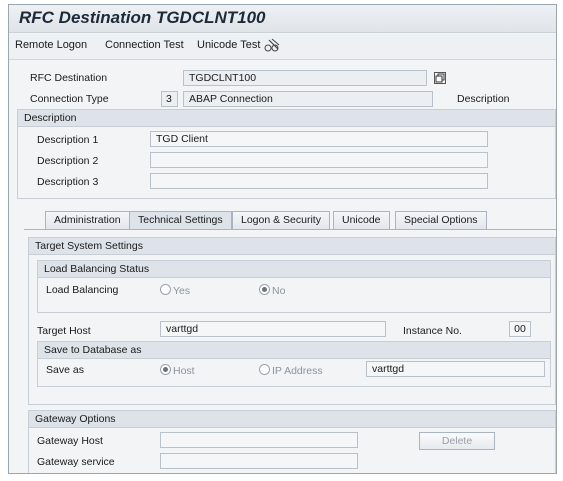 The image size is (563, 481). I want to click on save-as-ip-label: IP Address, so click(297, 371).